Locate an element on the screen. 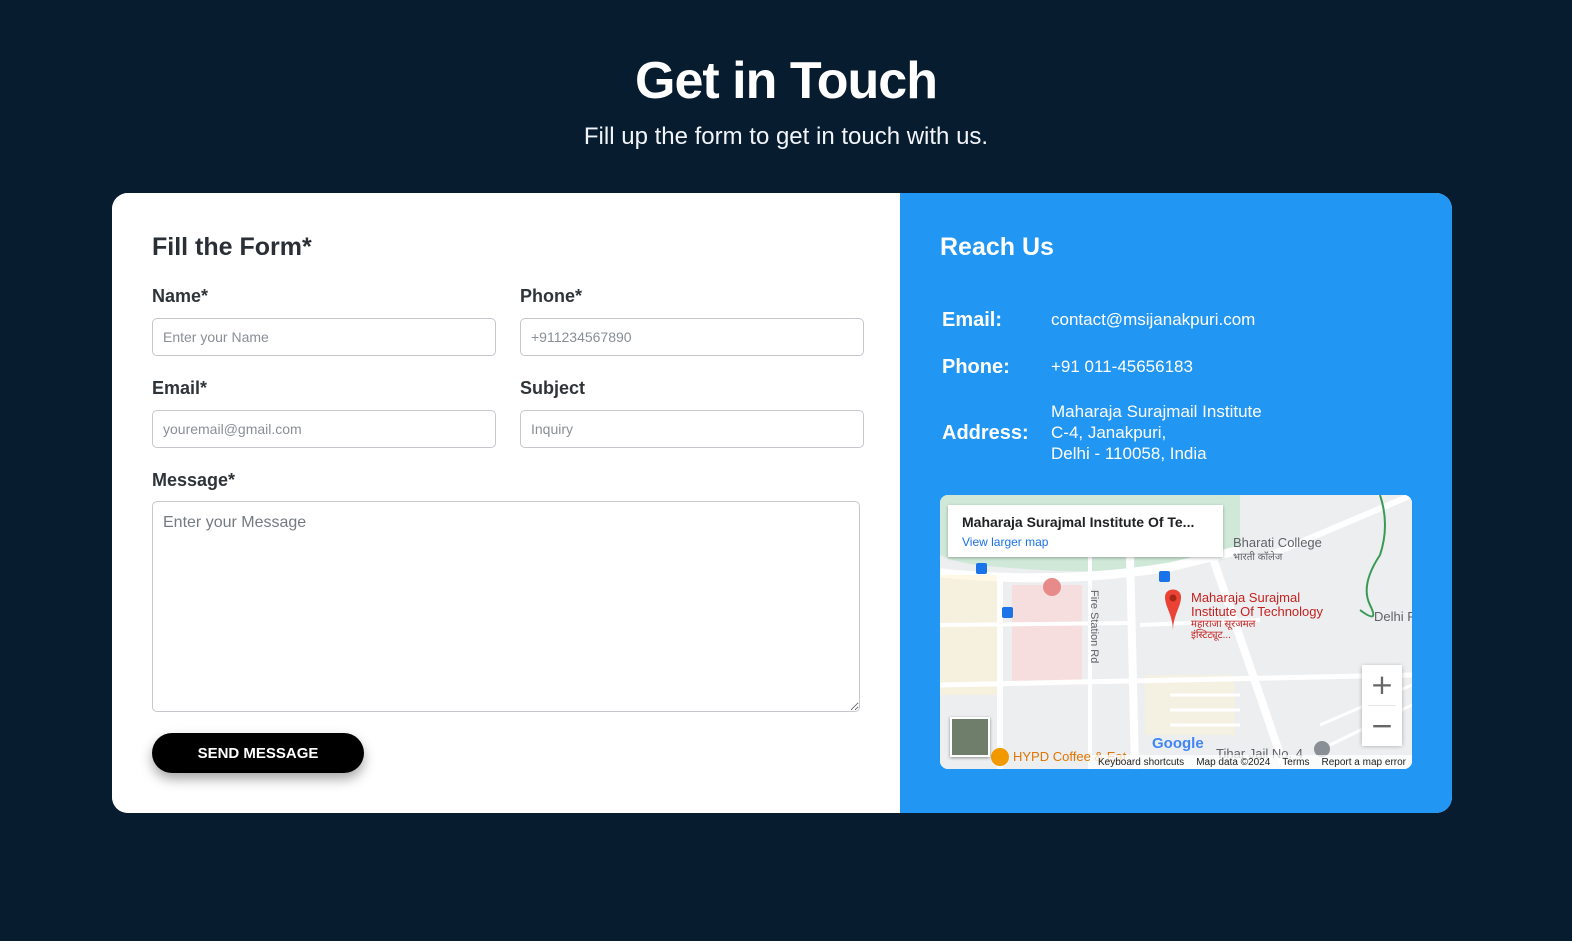 The height and width of the screenshot is (941, 1572). map-label-delhi: Delhi F is located at coordinates (1393, 616).